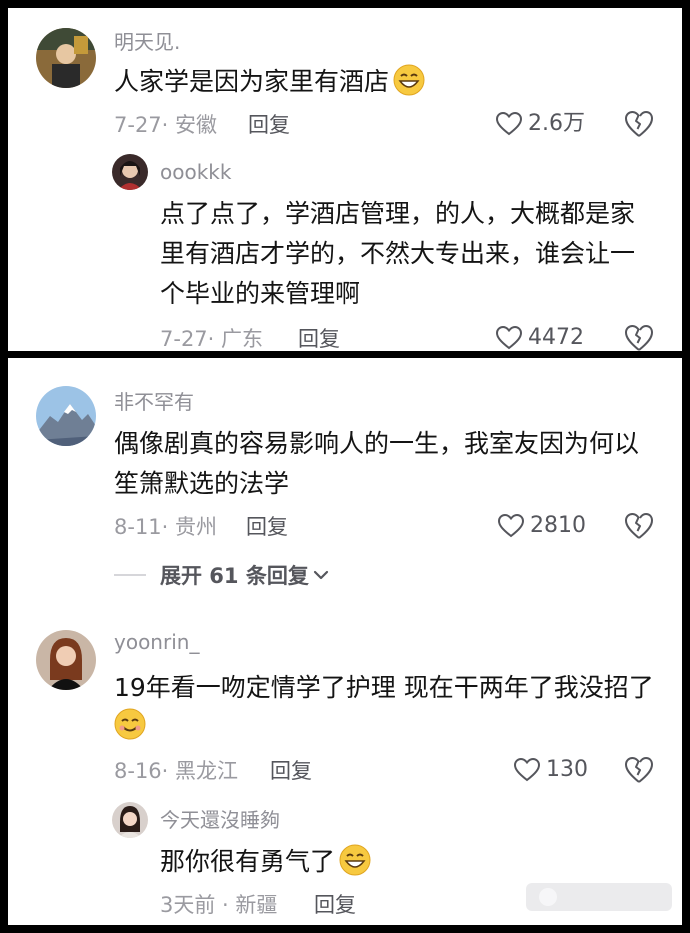  I want to click on like-button: 2.6万, so click(540, 124).